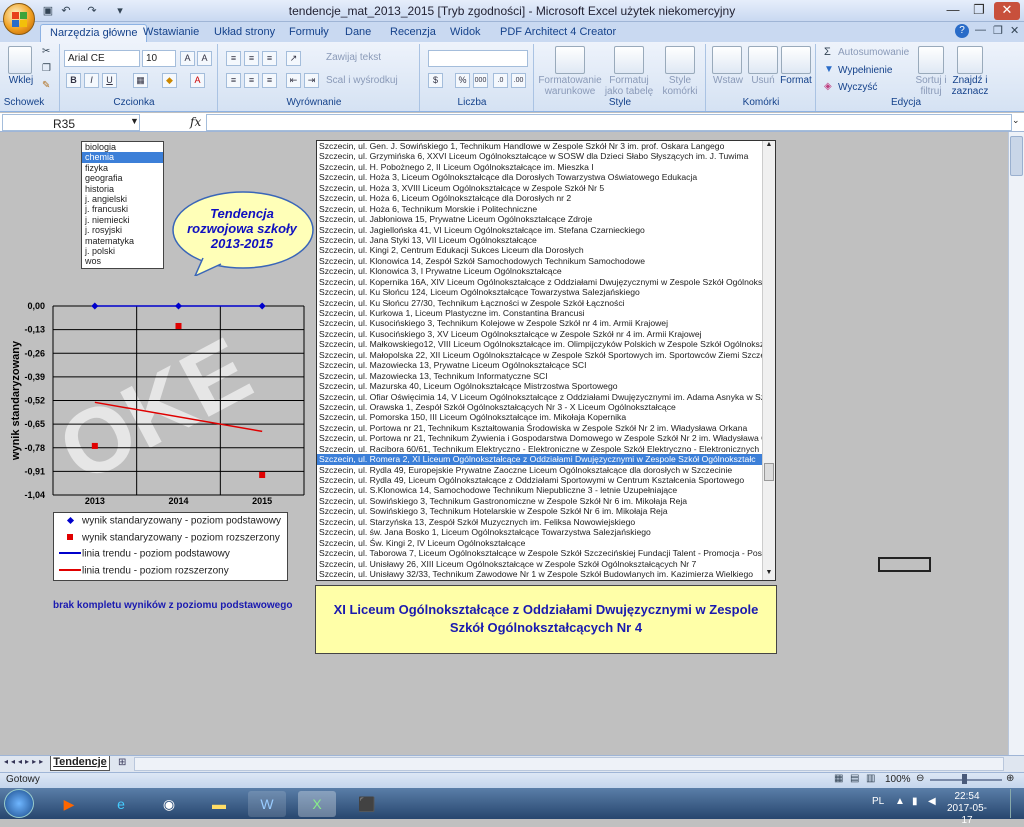 This screenshot has width=1024, height=827. Describe the element at coordinates (953, 11) in the screenshot. I see `minimize-button: —` at that location.